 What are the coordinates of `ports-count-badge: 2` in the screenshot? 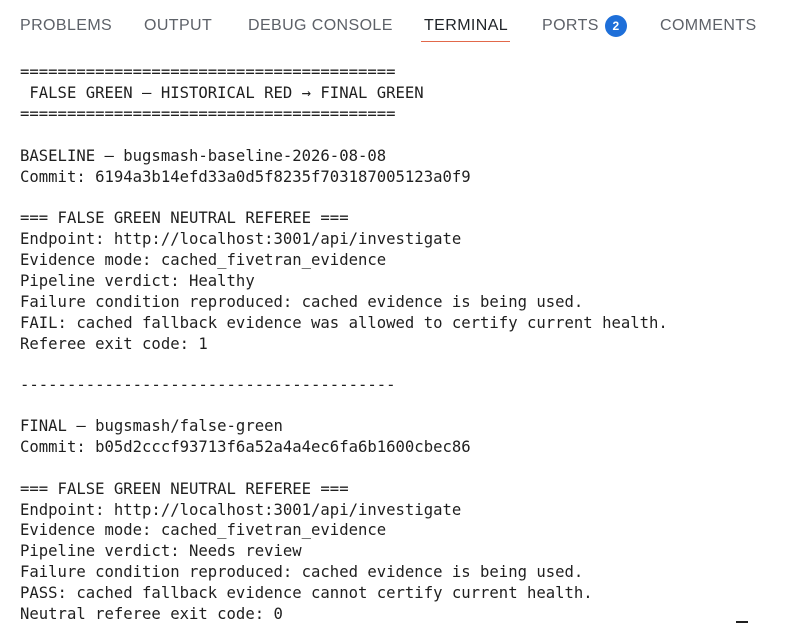 It's located at (615, 26).